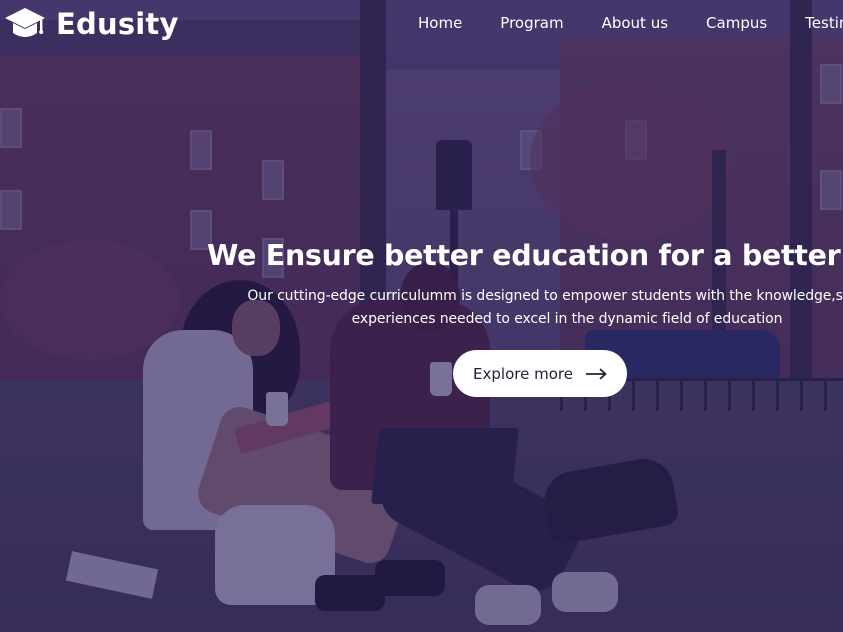  Describe the element at coordinates (635, 23) in the screenshot. I see `nav-item-about-us: About us` at that location.